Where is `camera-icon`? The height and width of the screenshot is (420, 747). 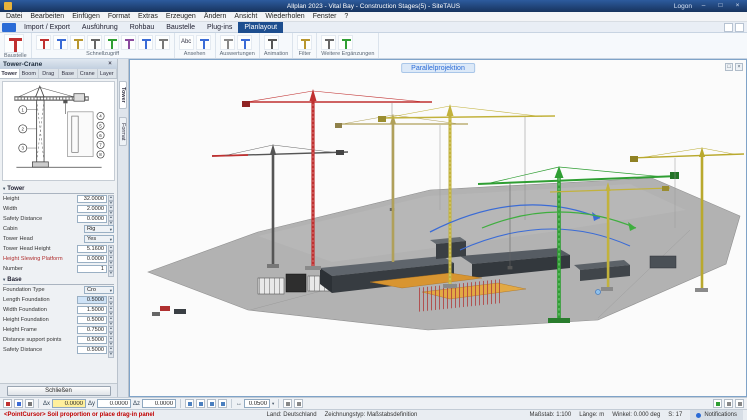
camera-icon is located at coordinates (271, 42).